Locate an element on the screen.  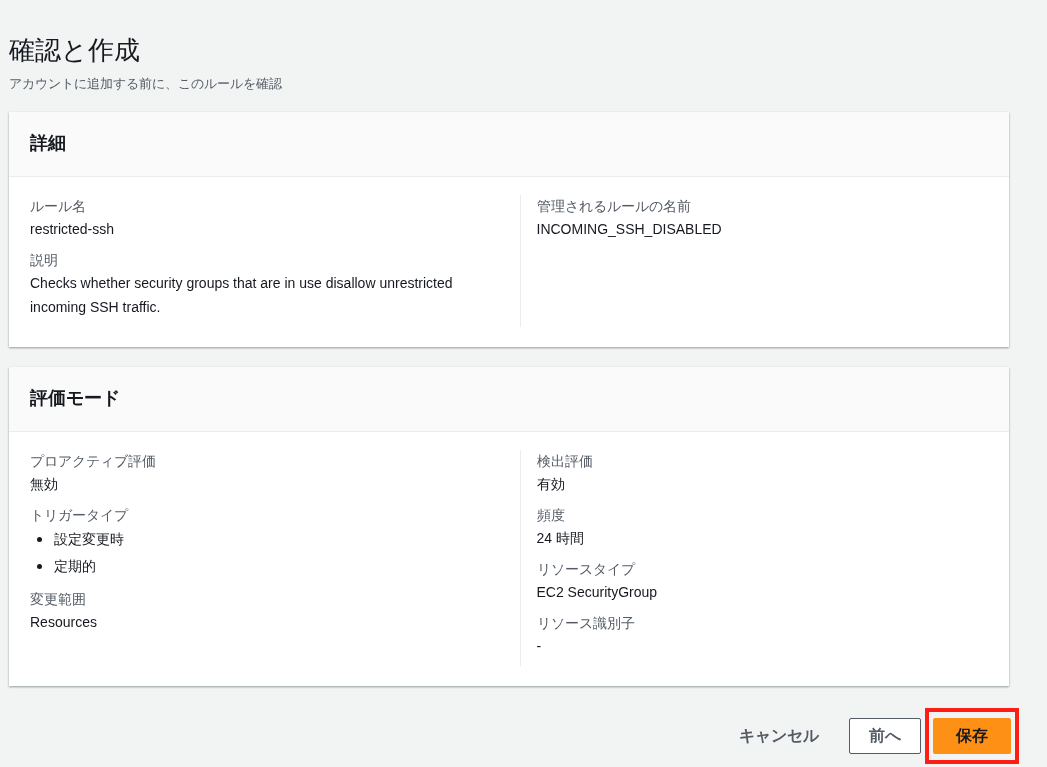
field-value: 有効 is located at coordinates (551, 484).